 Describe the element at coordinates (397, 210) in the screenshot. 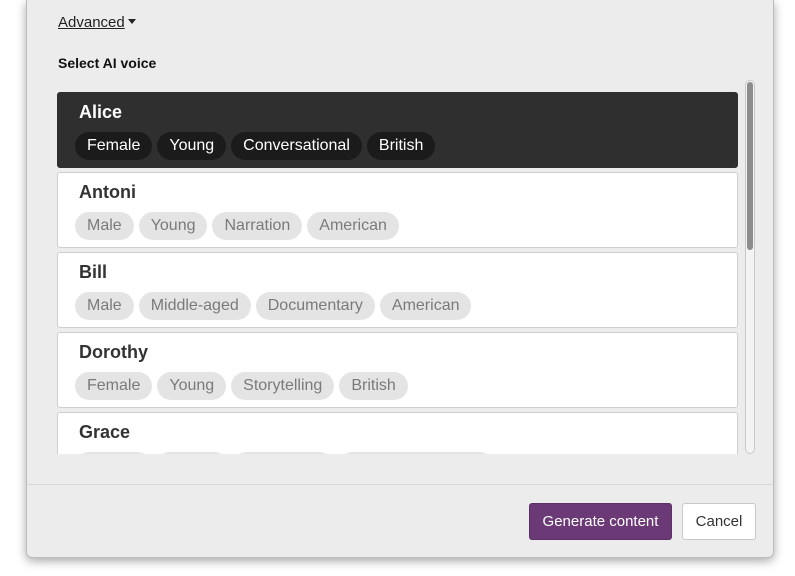

I see `voice-card-antoni: Antoni Male Young Narration American` at that location.